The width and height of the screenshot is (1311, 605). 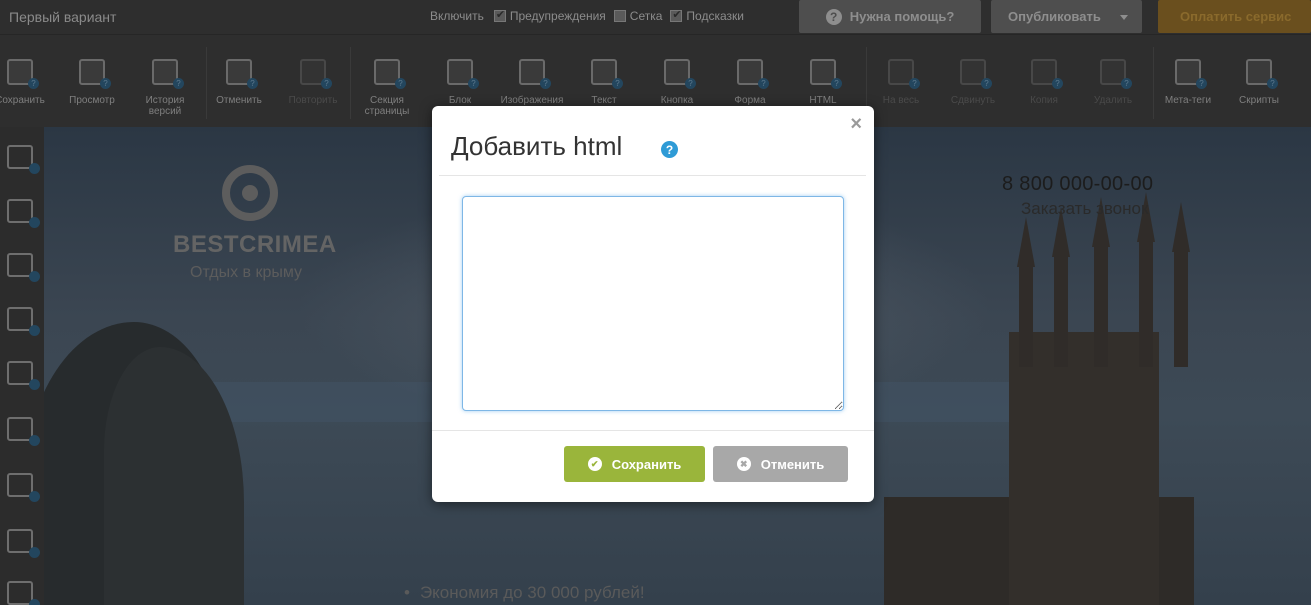 I want to click on tool-fullwidth: ? На весь, so click(x=901, y=82).